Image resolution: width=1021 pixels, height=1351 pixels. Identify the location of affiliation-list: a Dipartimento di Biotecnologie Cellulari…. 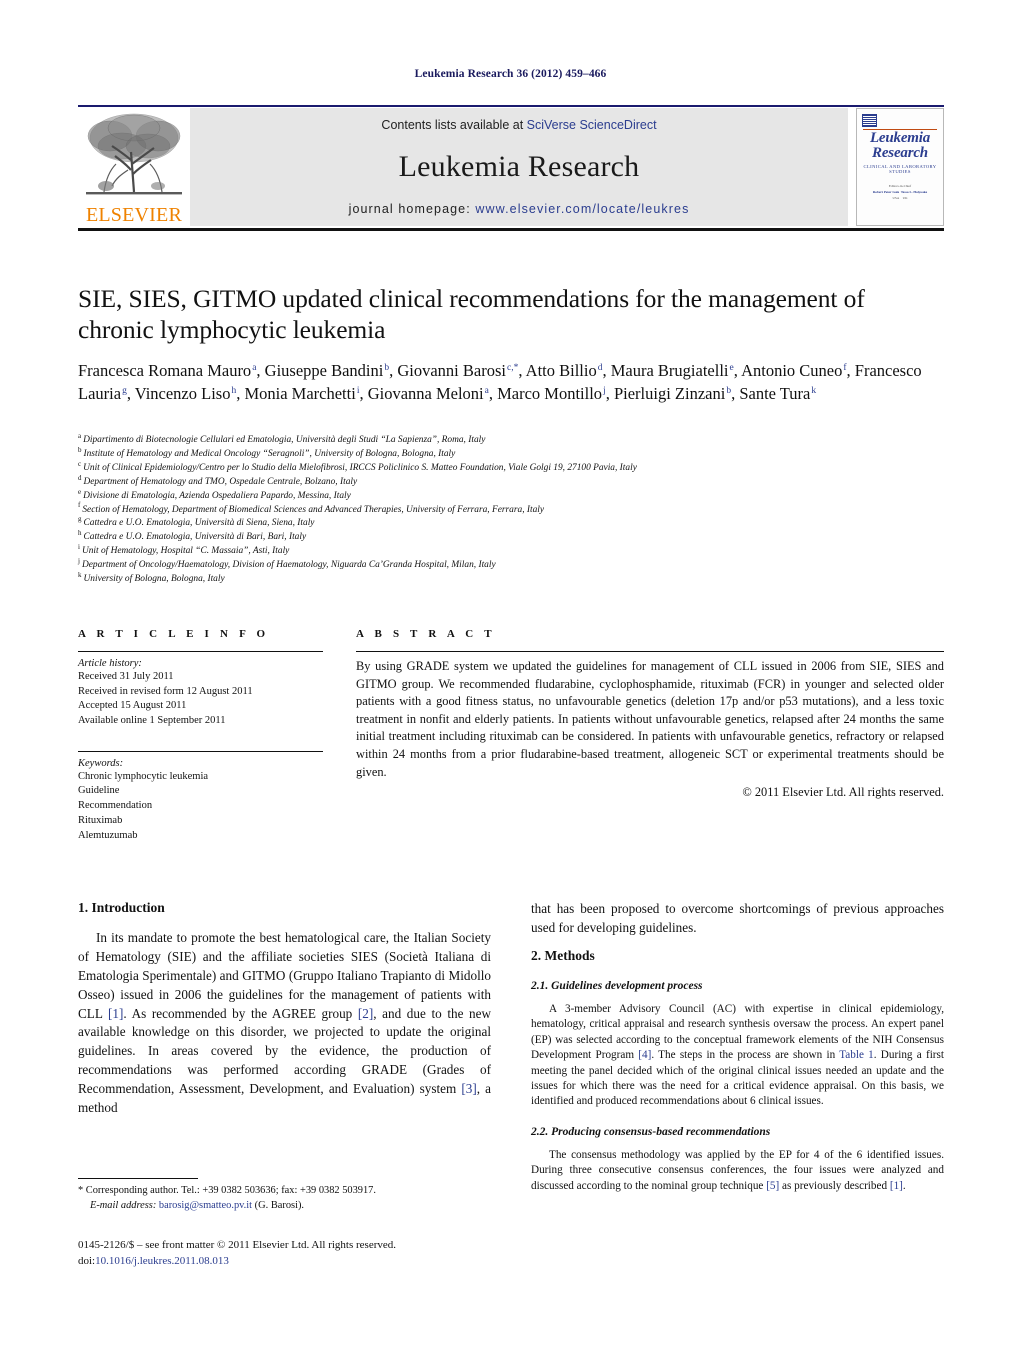
(511, 509).